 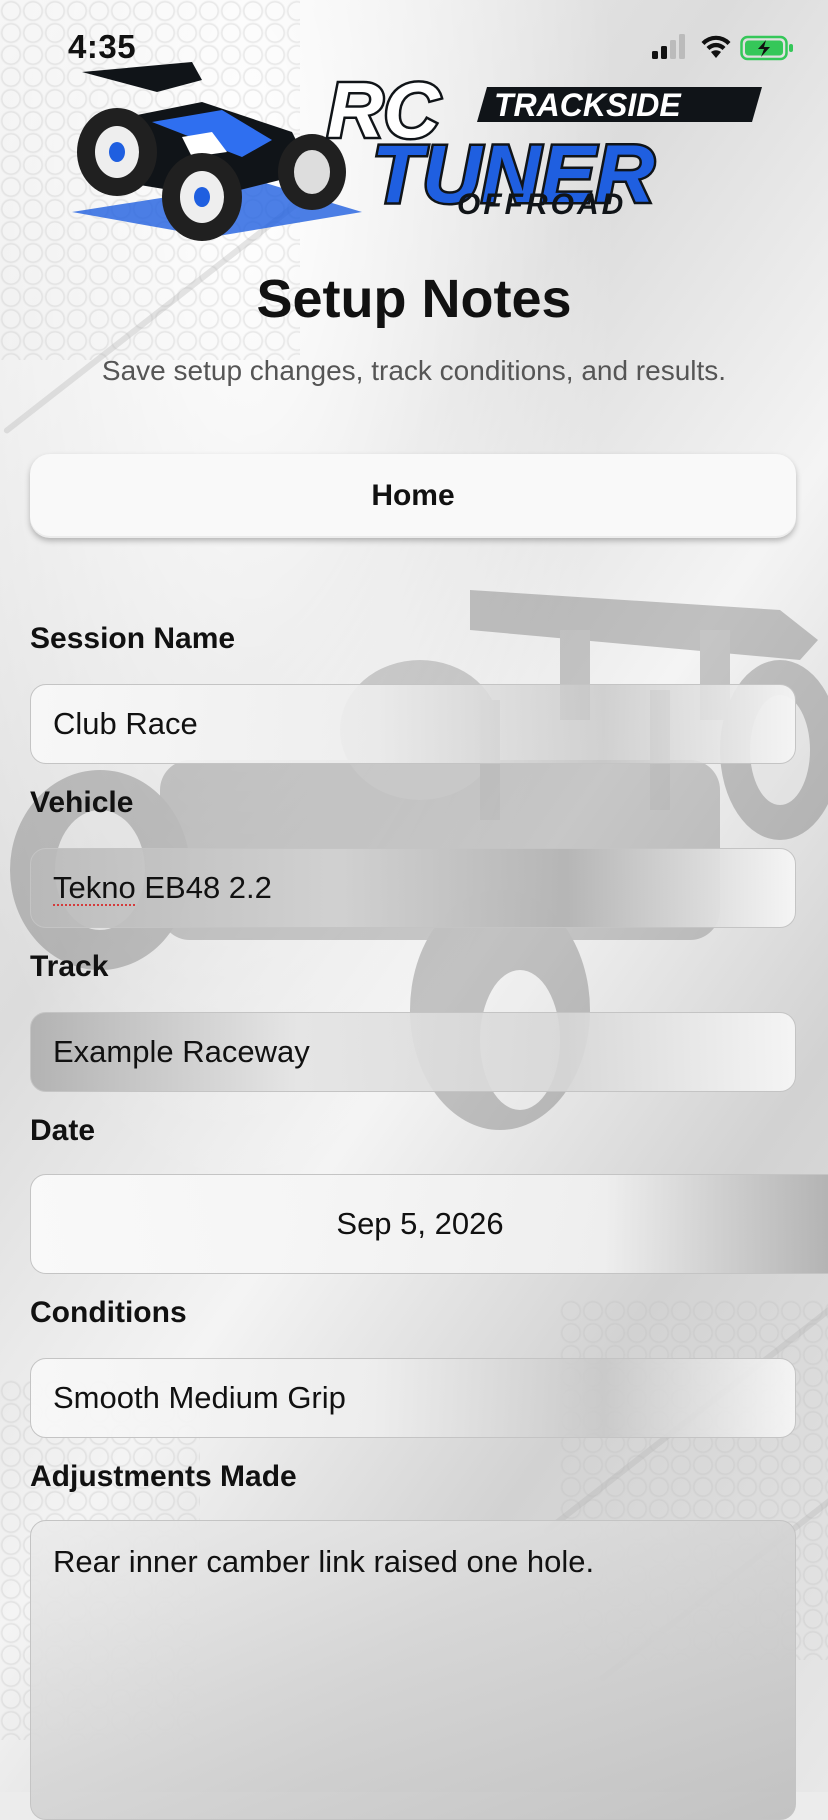 What do you see at coordinates (413, 888) in the screenshot?
I see `vehicle-input: Tekno EB48 2.2` at bounding box center [413, 888].